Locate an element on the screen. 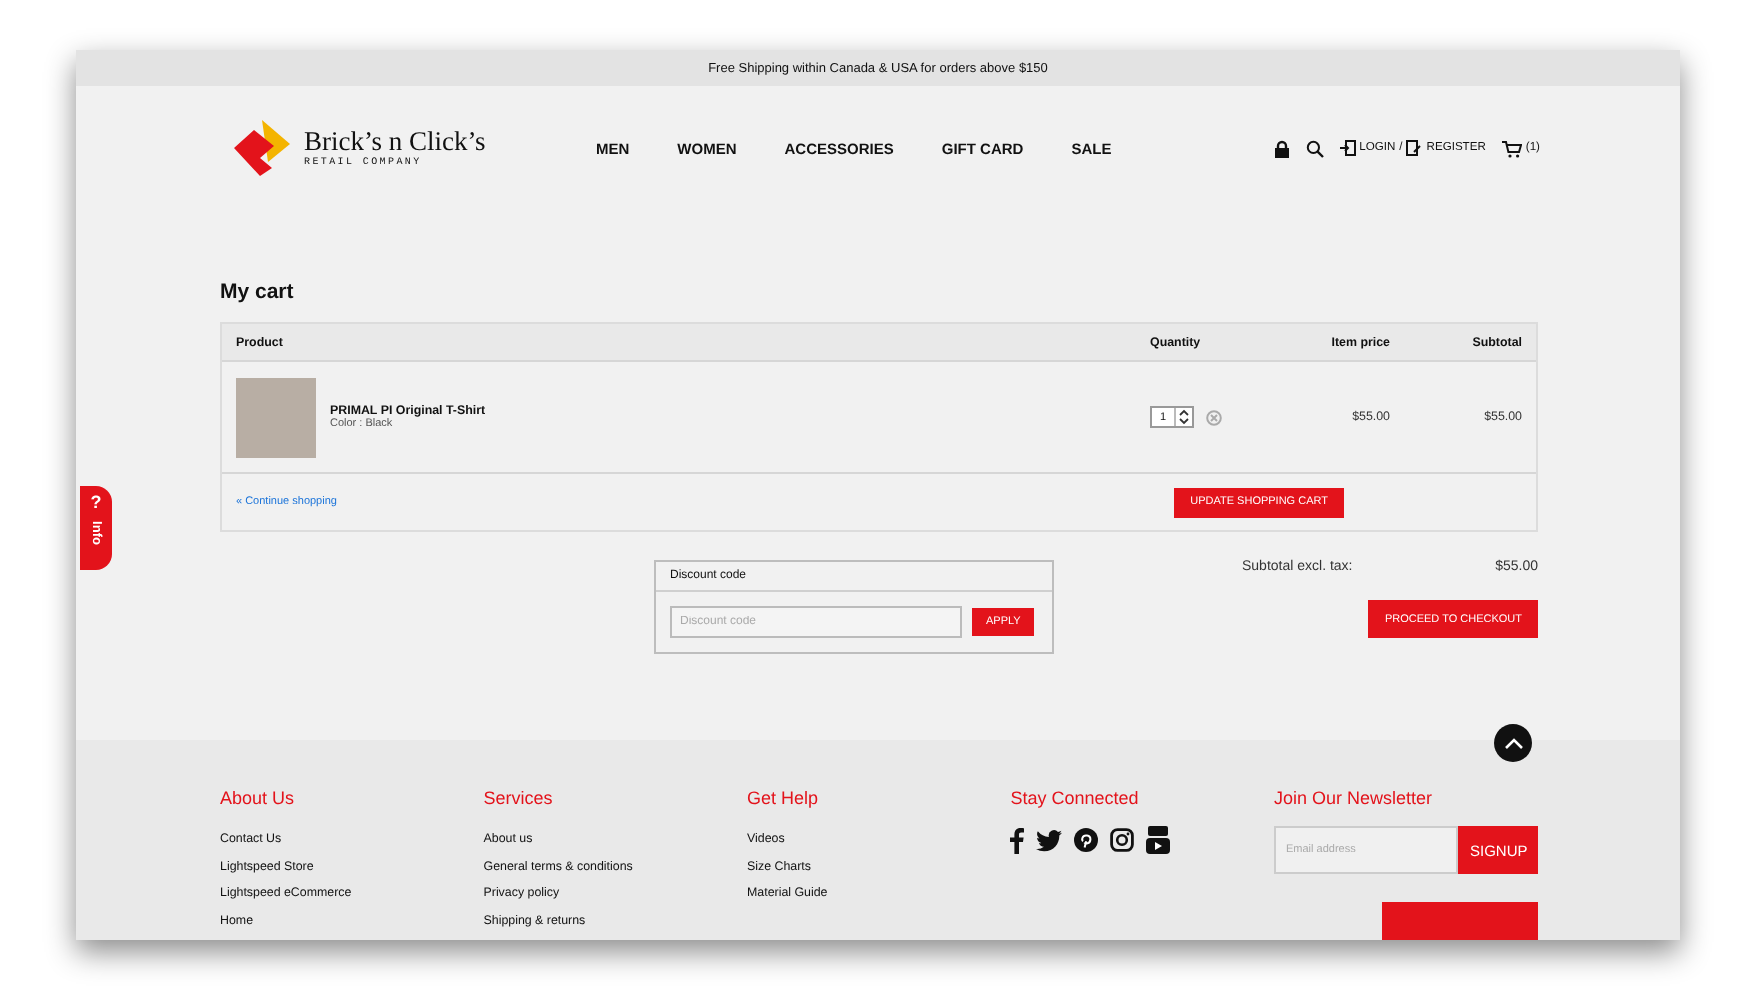 The width and height of the screenshot is (1754, 1004). page-title: My cart is located at coordinates (258, 292).